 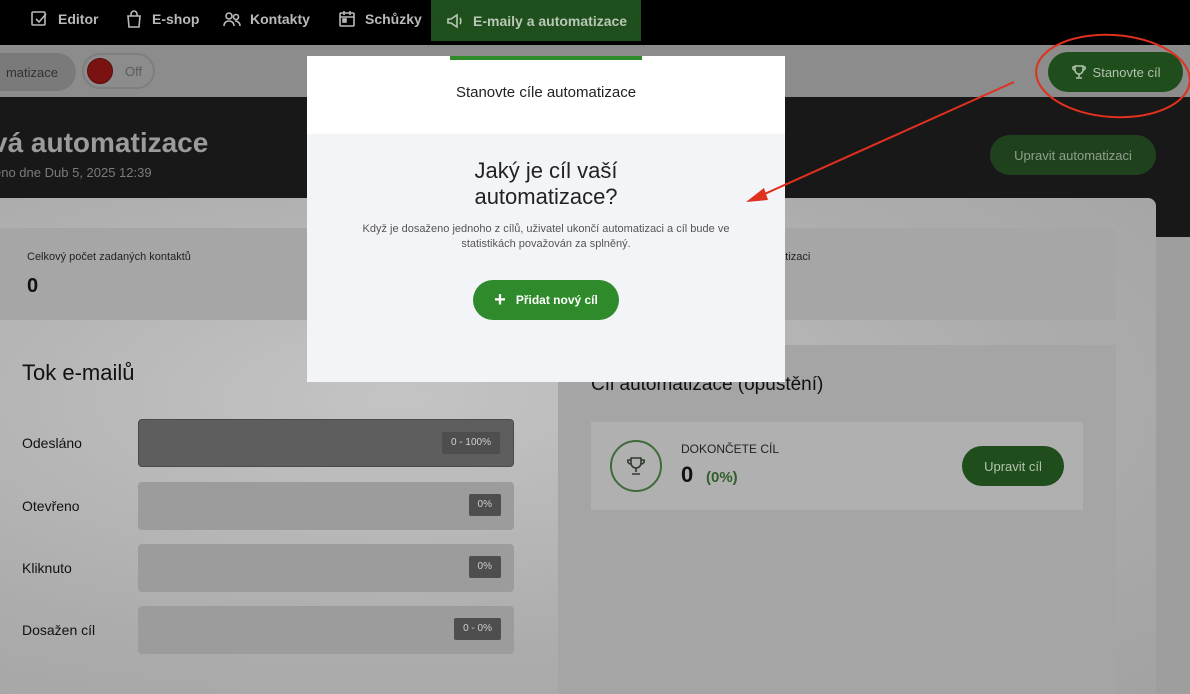 What do you see at coordinates (47, 568) in the screenshot?
I see `flow-row-label: Kliknuto` at bounding box center [47, 568].